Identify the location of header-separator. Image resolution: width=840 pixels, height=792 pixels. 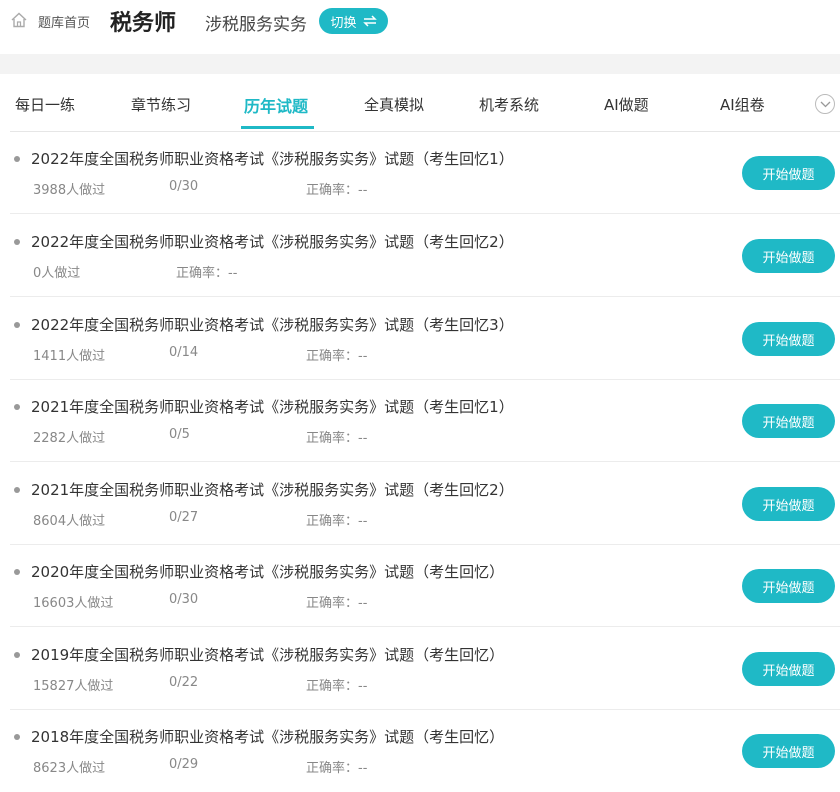
(420, 64).